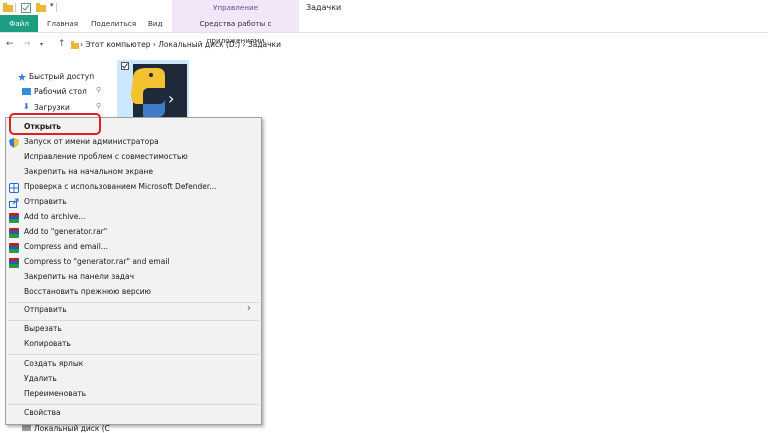 The width and height of the screenshot is (768, 433). What do you see at coordinates (14, 203) in the screenshot?
I see `share-icon` at bounding box center [14, 203].